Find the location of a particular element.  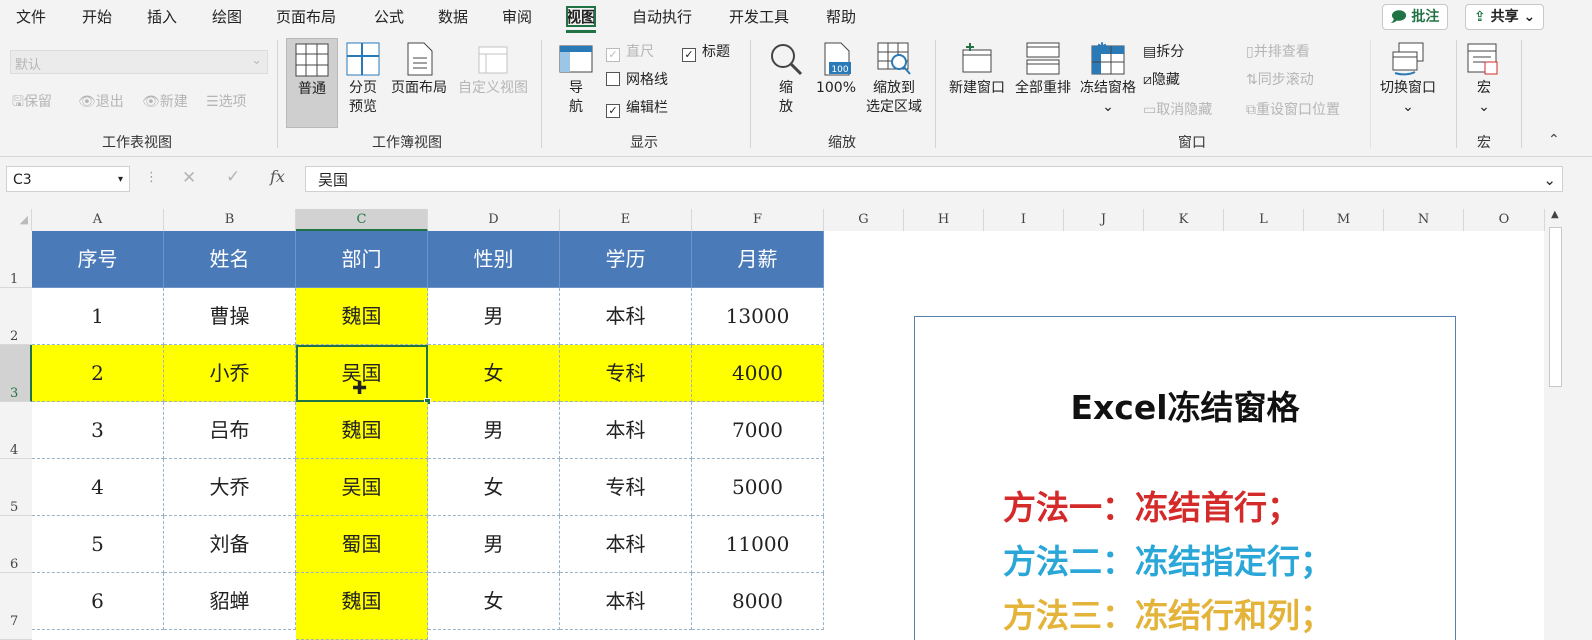

hide-button: ⧄隐藏 is located at coordinates (1161, 80).